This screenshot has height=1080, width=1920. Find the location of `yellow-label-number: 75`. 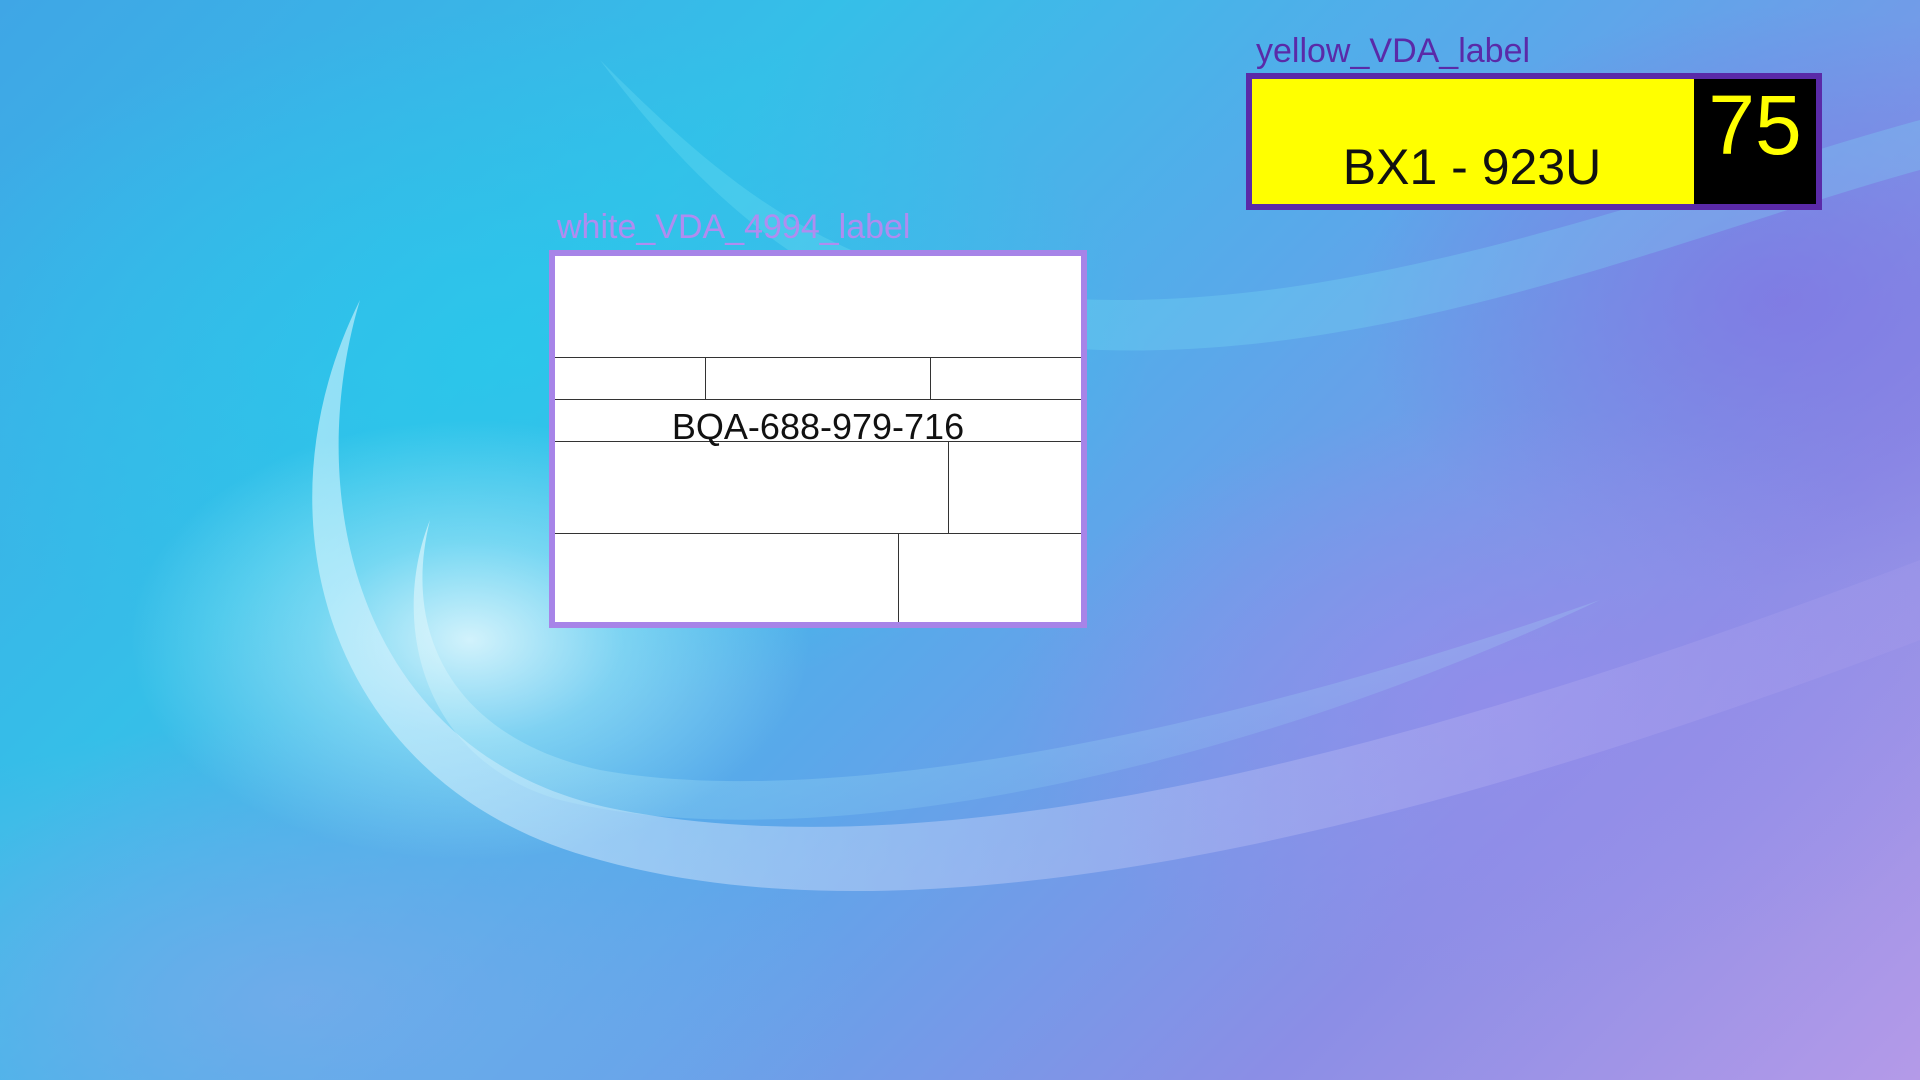

yellow-label-number: 75 is located at coordinates (1755, 125).